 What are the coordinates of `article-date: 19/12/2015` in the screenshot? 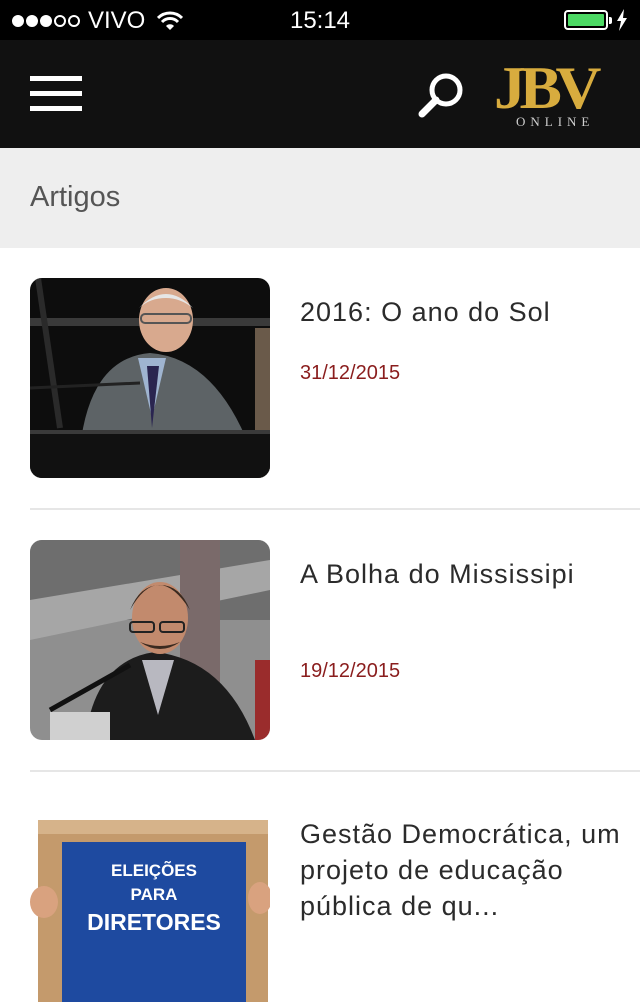 It's located at (350, 671).